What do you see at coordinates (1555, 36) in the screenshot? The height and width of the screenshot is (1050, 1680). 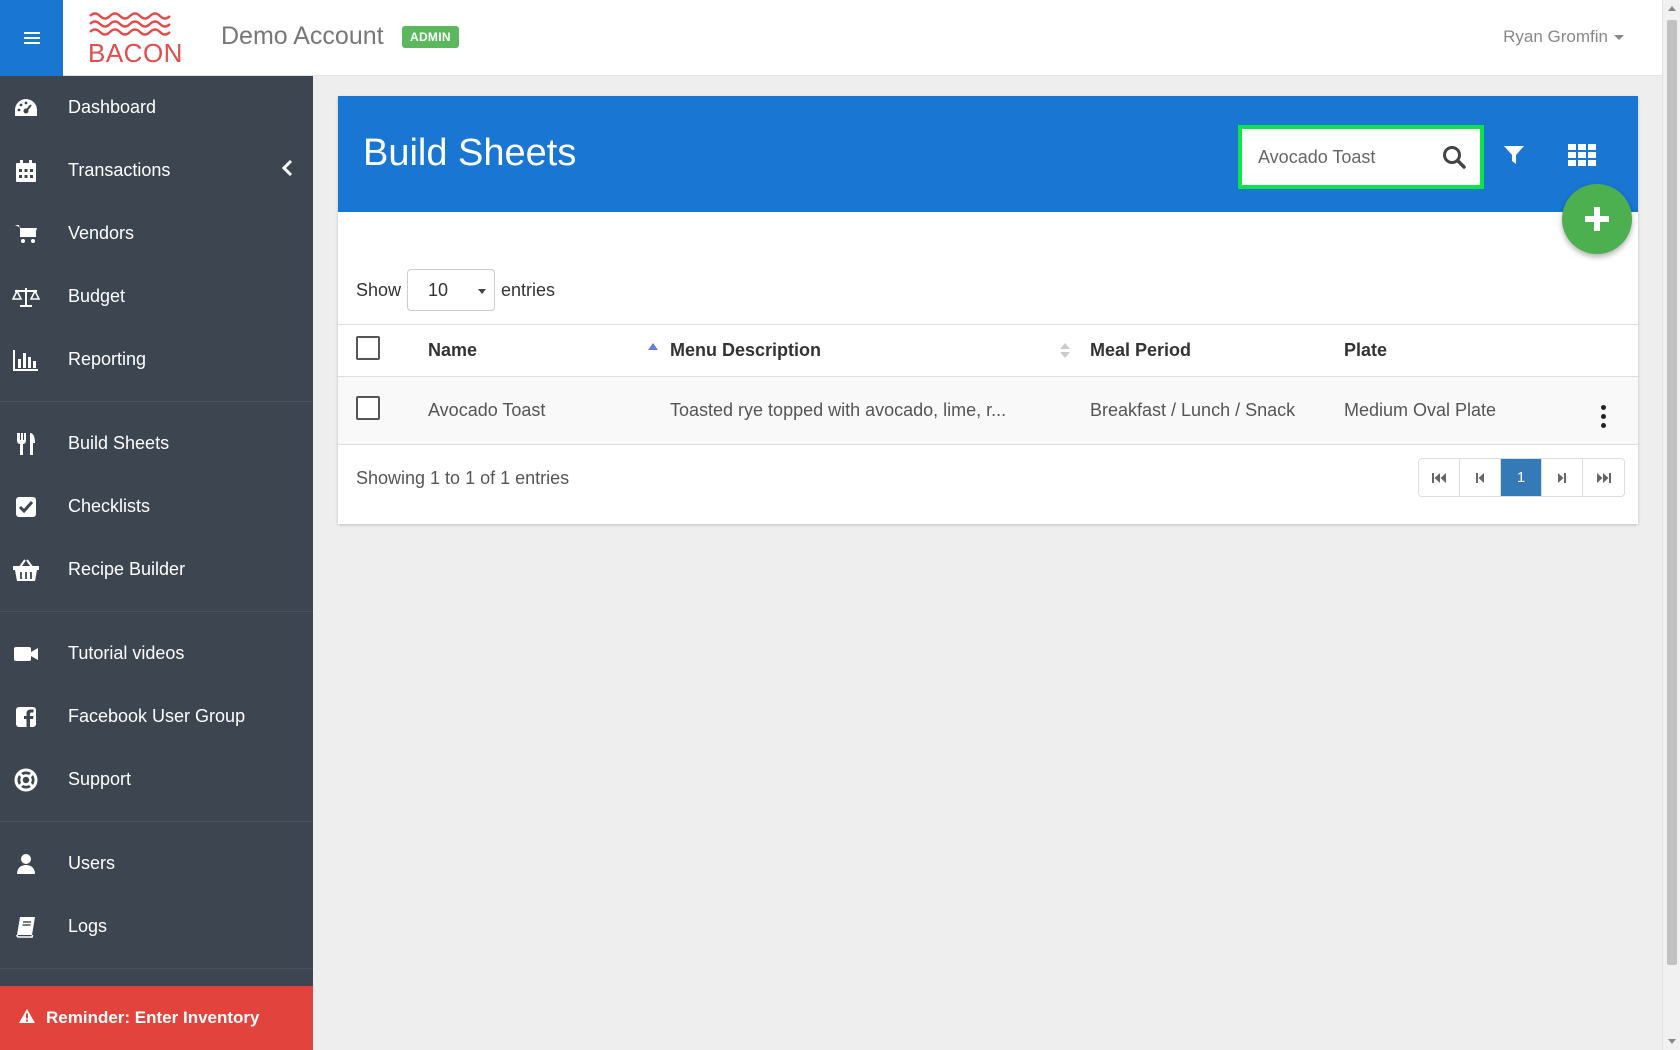 I see `user-name: Ryan Gromfin` at bounding box center [1555, 36].